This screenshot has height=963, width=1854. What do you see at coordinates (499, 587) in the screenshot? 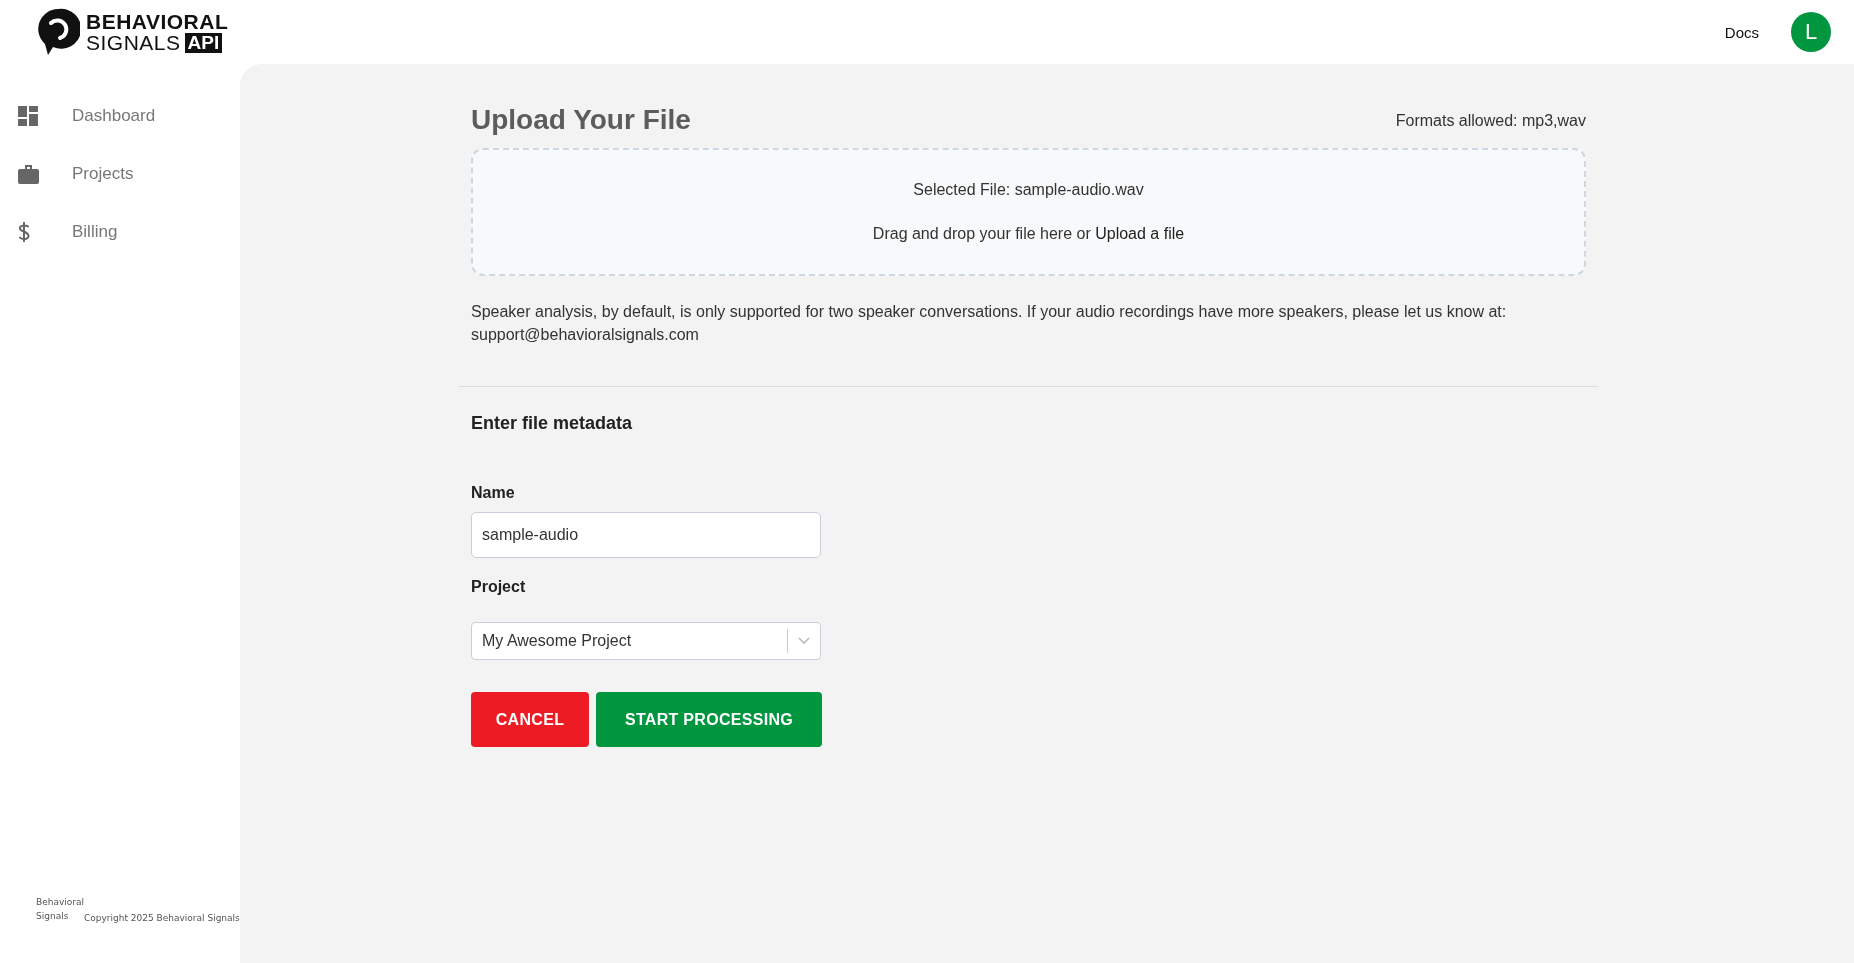
I see `field-label: Project` at bounding box center [499, 587].